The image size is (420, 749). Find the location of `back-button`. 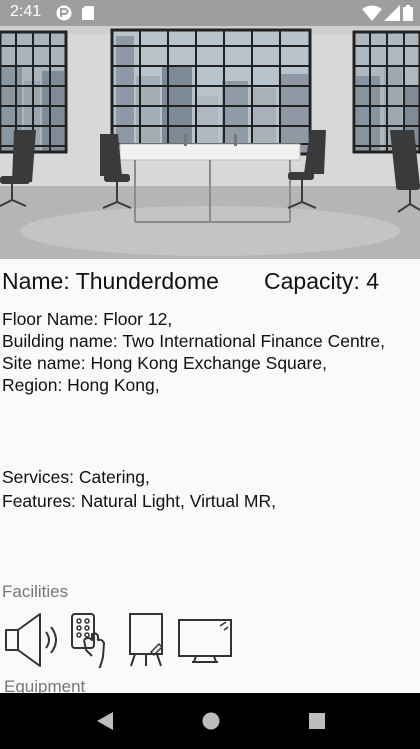

back-button is located at coordinates (105, 721).